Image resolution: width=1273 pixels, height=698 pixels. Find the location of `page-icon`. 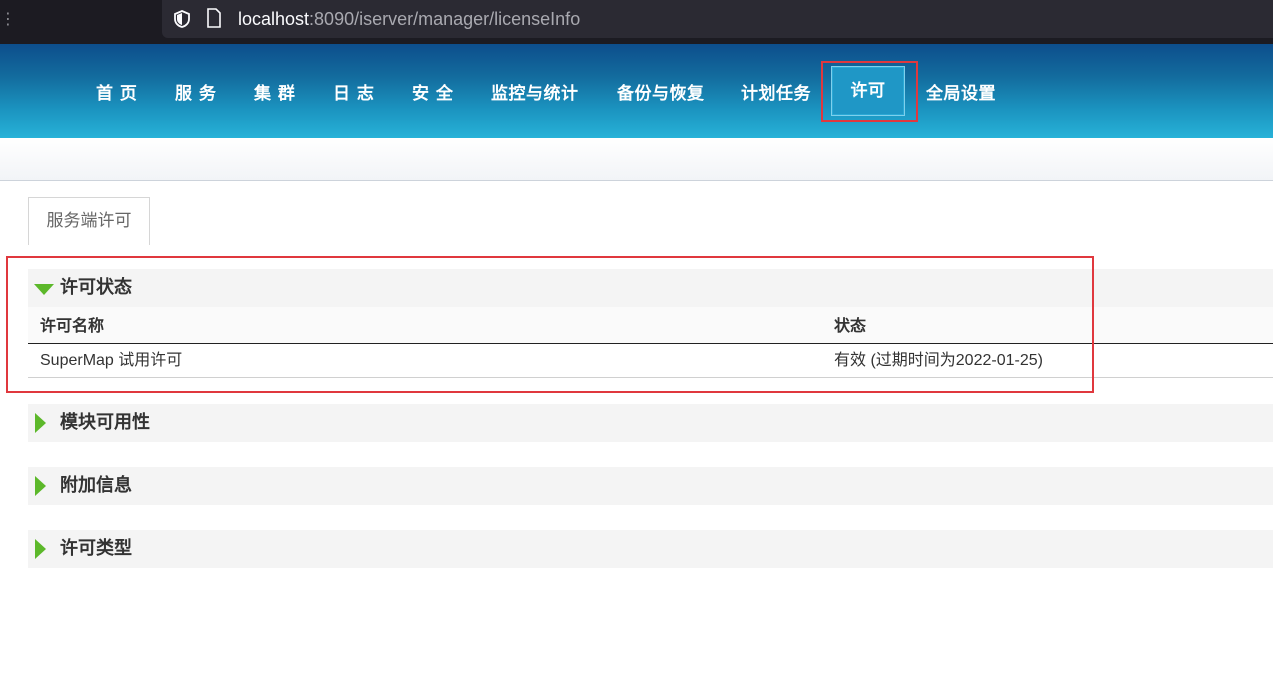

page-icon is located at coordinates (214, 18).